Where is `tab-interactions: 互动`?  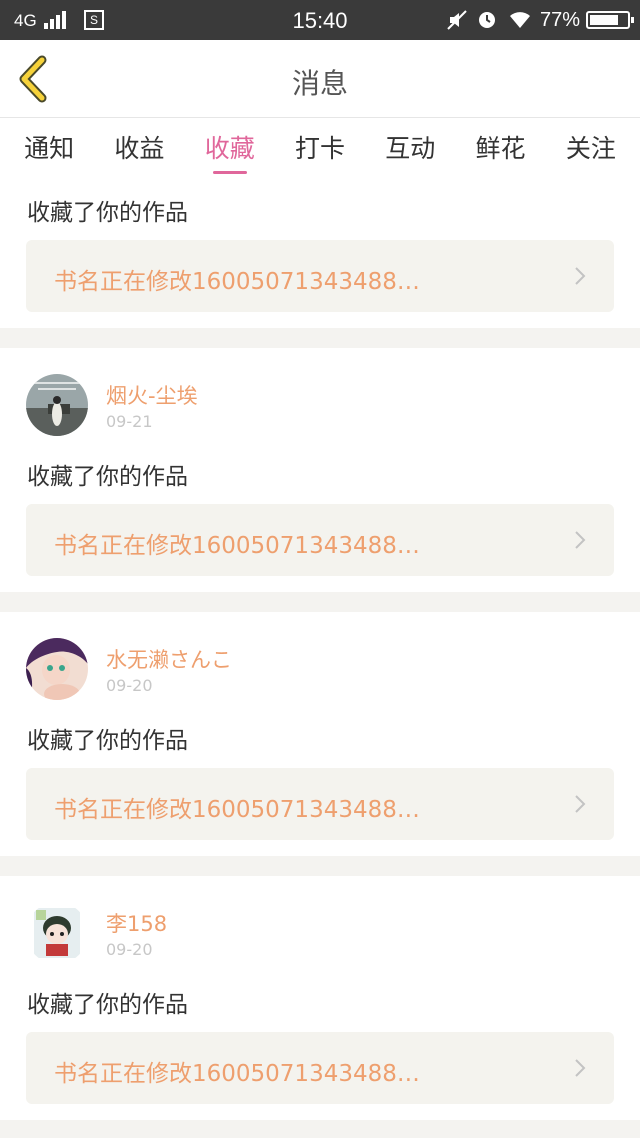
tab-interactions: 互动 is located at coordinates (410, 146).